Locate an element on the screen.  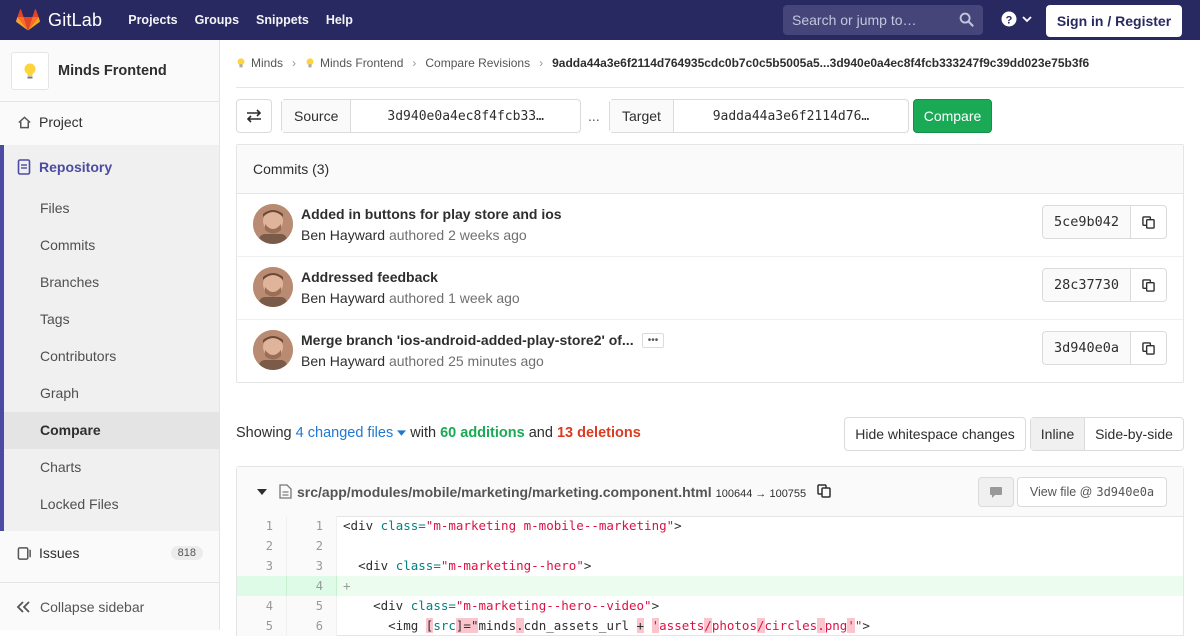
nav-help: Help is located at coordinates (339, 20).